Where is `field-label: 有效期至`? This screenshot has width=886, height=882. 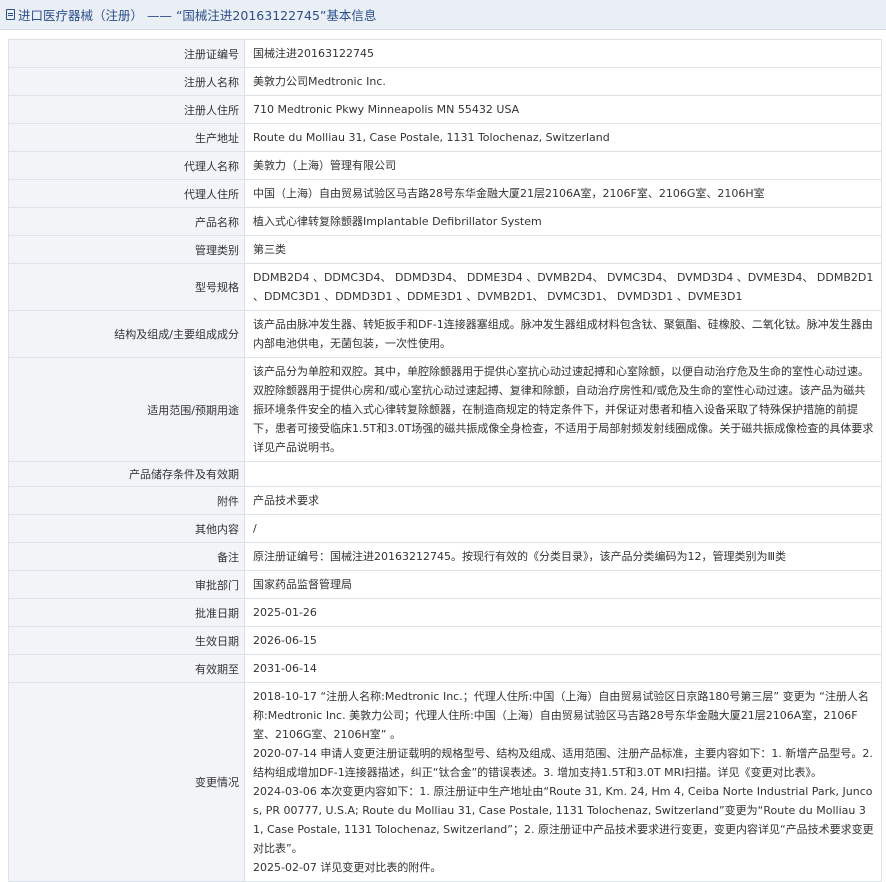 field-label: 有效期至 is located at coordinates (126, 668).